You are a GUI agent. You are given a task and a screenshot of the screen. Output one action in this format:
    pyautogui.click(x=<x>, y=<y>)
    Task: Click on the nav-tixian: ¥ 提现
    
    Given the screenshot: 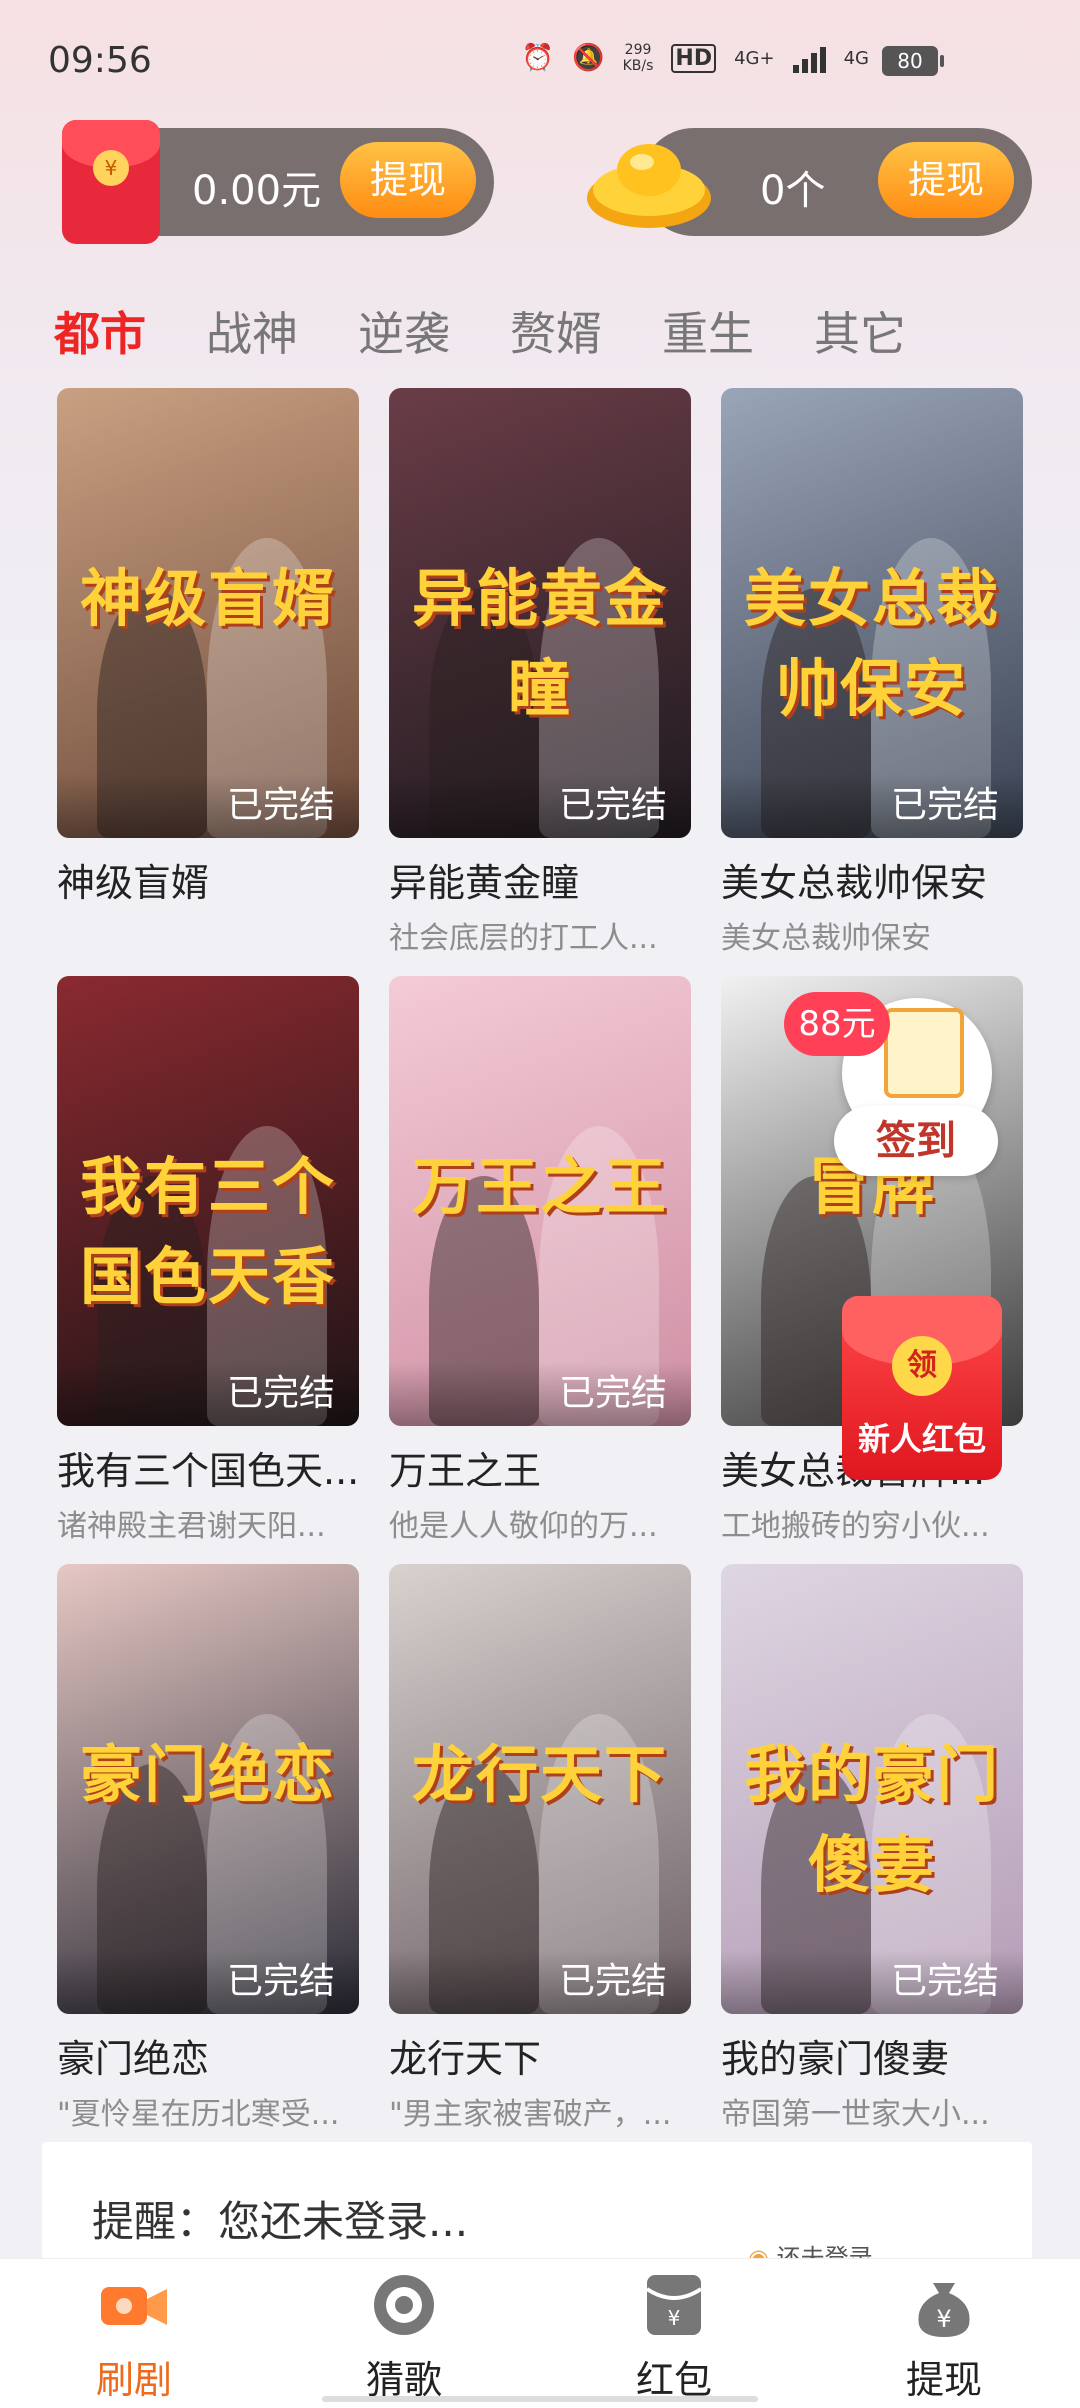 What is the action you would take?
    pyautogui.click(x=944, y=2336)
    